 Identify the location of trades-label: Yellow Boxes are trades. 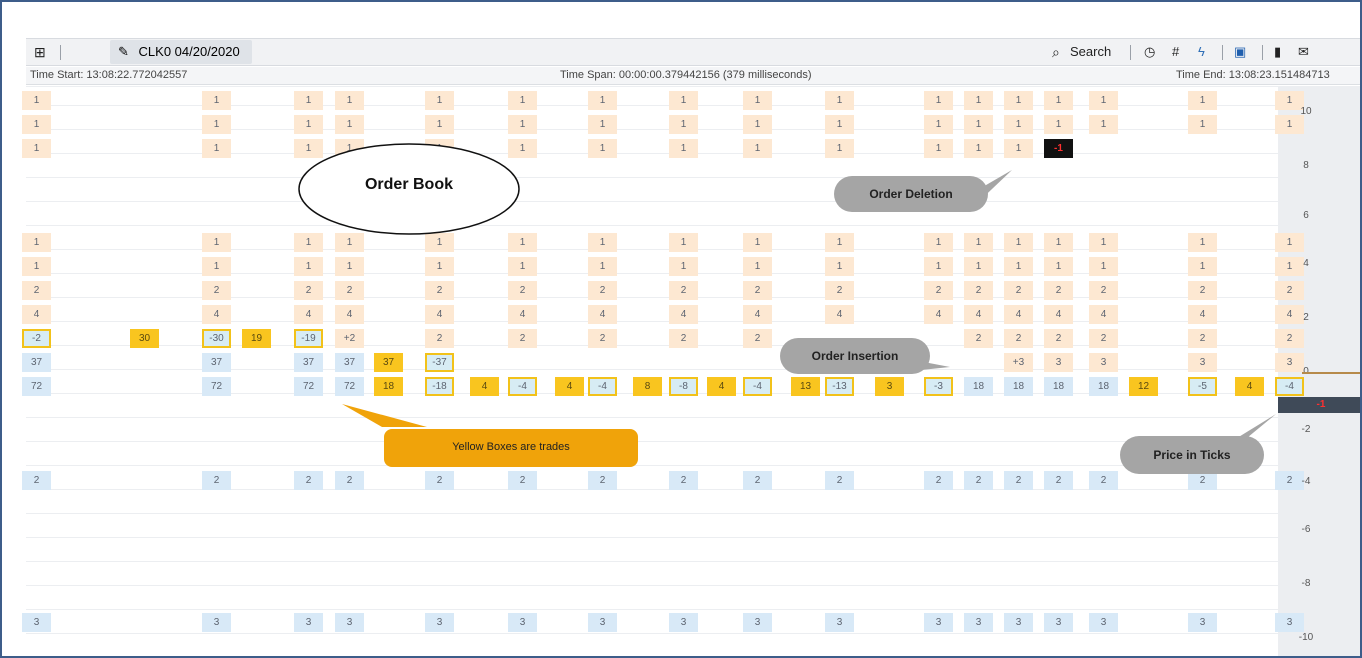
(511, 447).